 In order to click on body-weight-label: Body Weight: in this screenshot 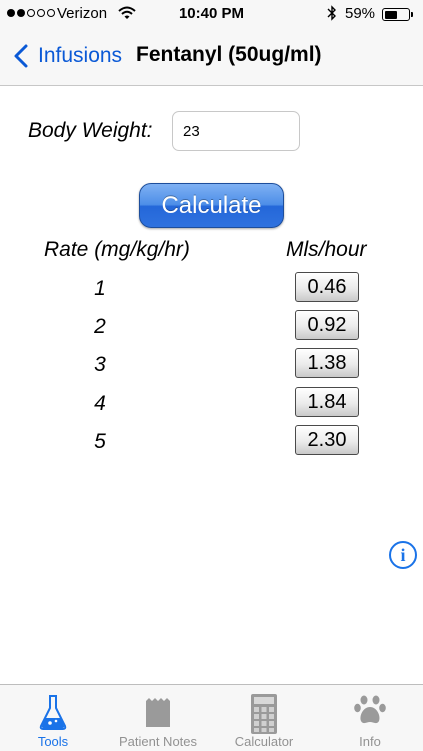, I will do `click(90, 130)`.